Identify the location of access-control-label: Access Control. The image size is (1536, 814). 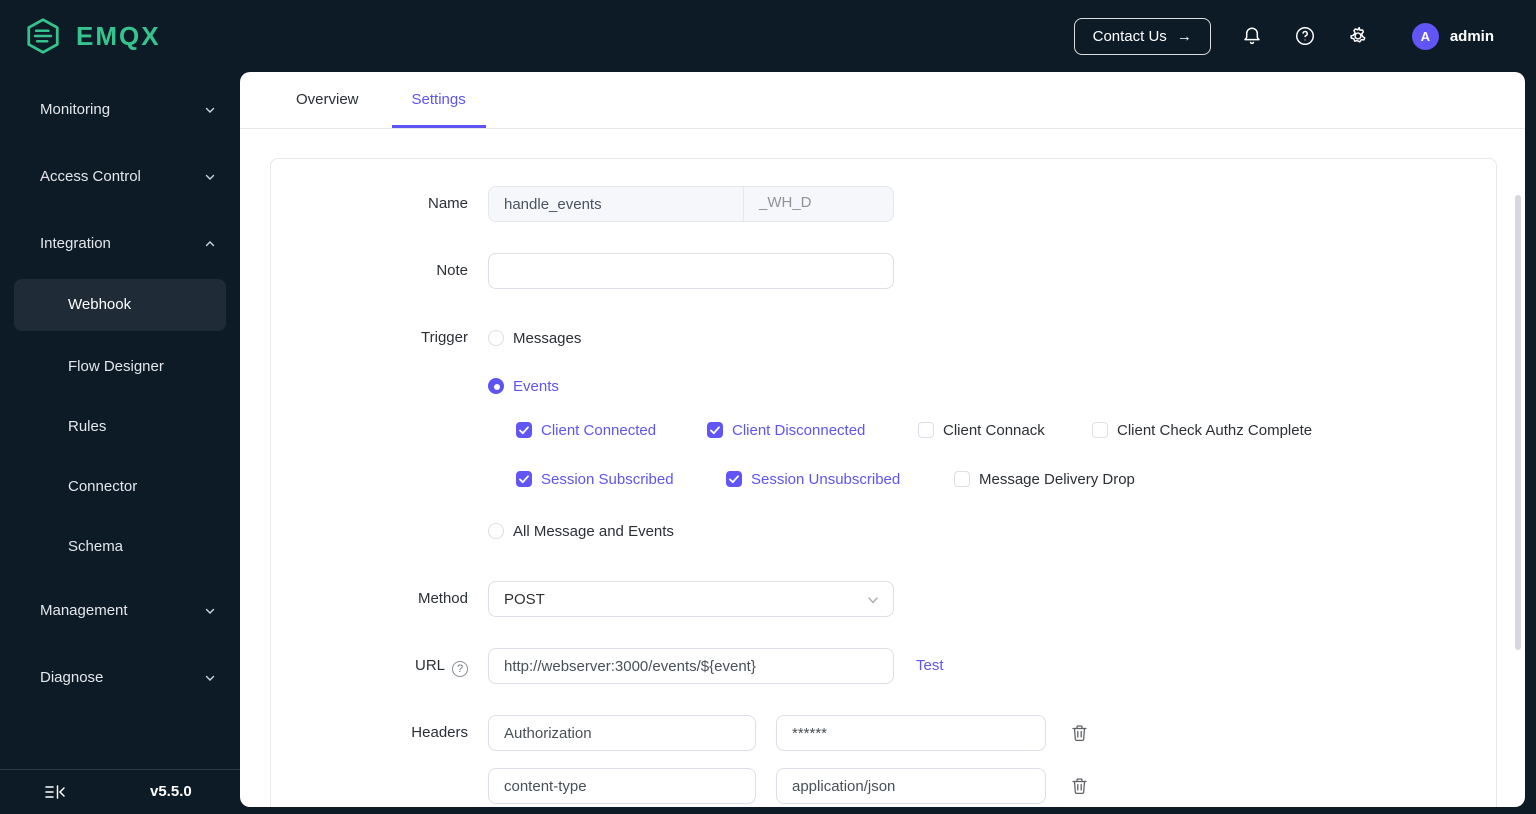
(90, 176).